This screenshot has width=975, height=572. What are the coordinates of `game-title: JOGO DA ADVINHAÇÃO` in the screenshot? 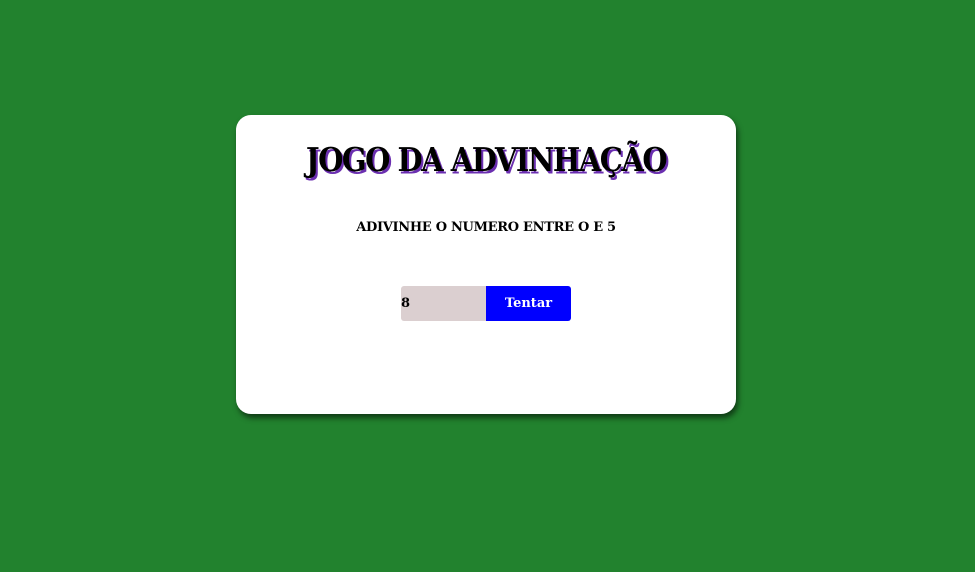 It's located at (486, 160).